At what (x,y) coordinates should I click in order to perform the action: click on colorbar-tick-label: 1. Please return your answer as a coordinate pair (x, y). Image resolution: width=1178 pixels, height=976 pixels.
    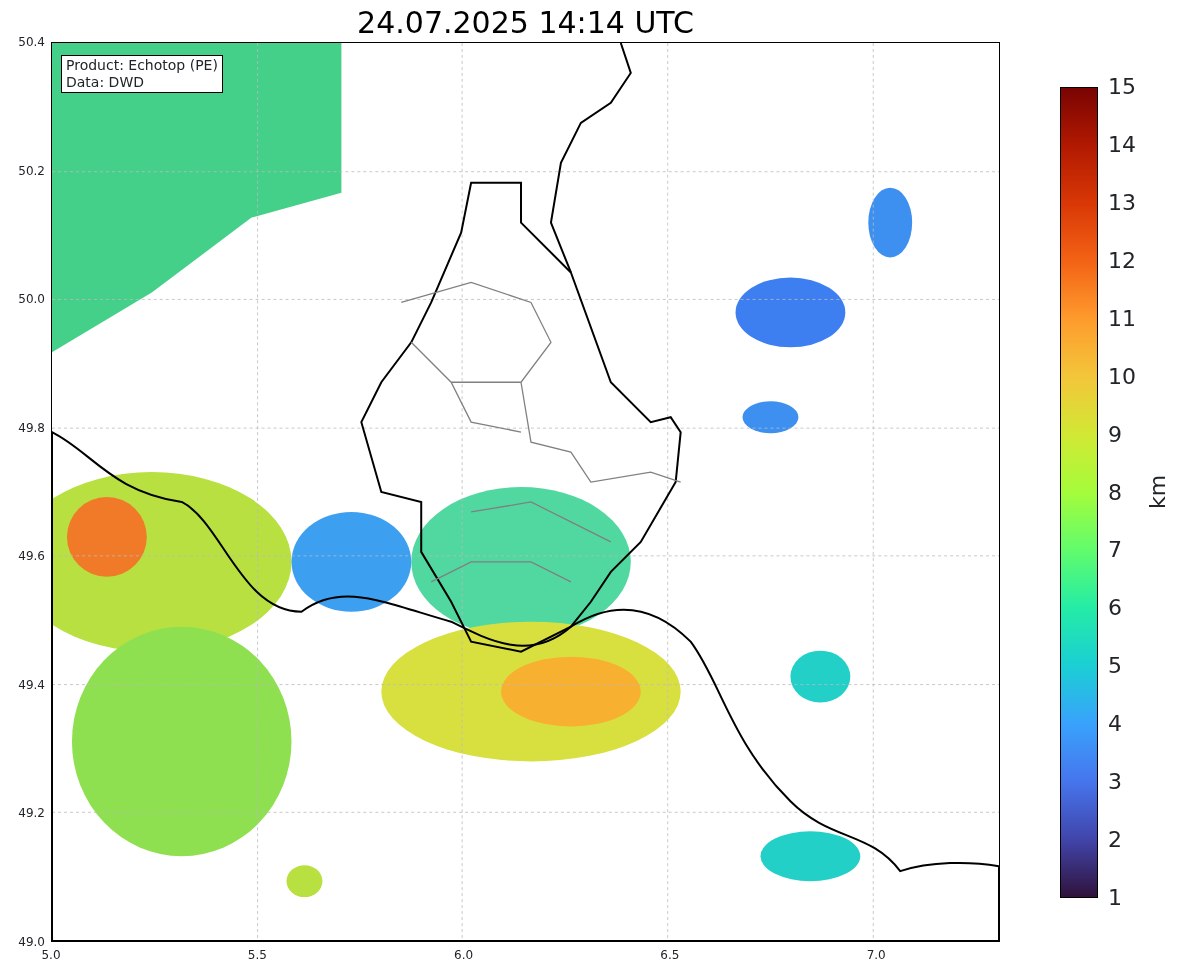
    Looking at the image, I should click on (1115, 898).